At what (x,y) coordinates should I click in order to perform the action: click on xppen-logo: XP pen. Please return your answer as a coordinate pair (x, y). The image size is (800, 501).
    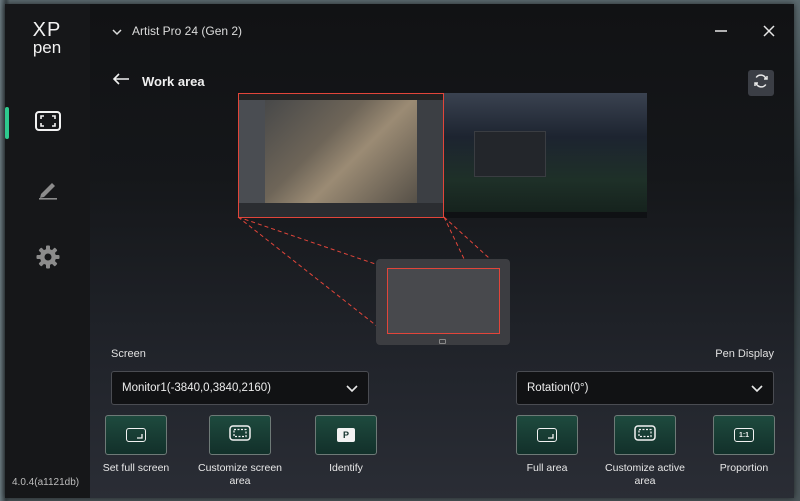
    Looking at the image, I should click on (47, 38).